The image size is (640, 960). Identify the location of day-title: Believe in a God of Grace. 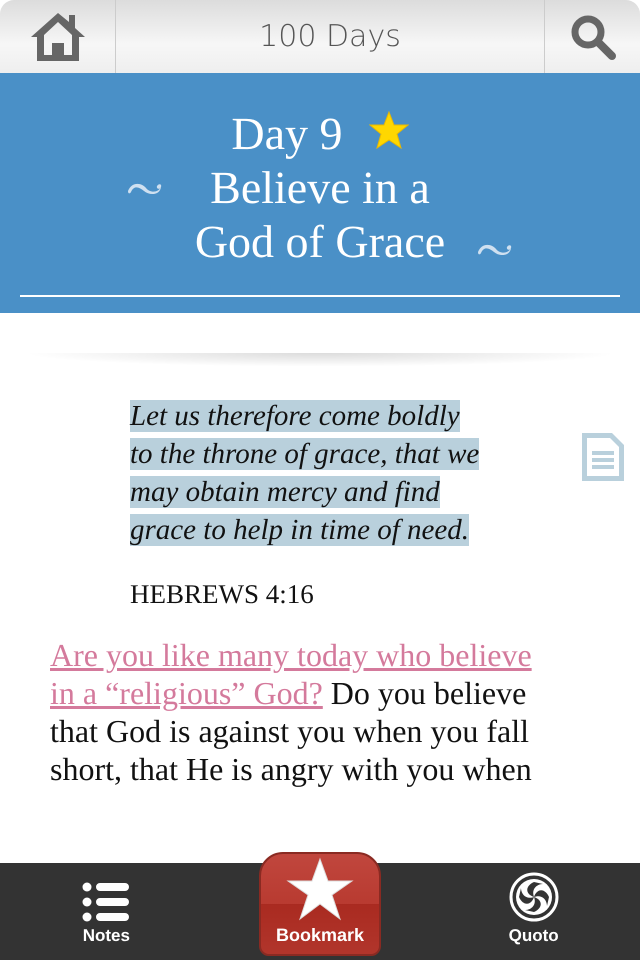
(320, 215).